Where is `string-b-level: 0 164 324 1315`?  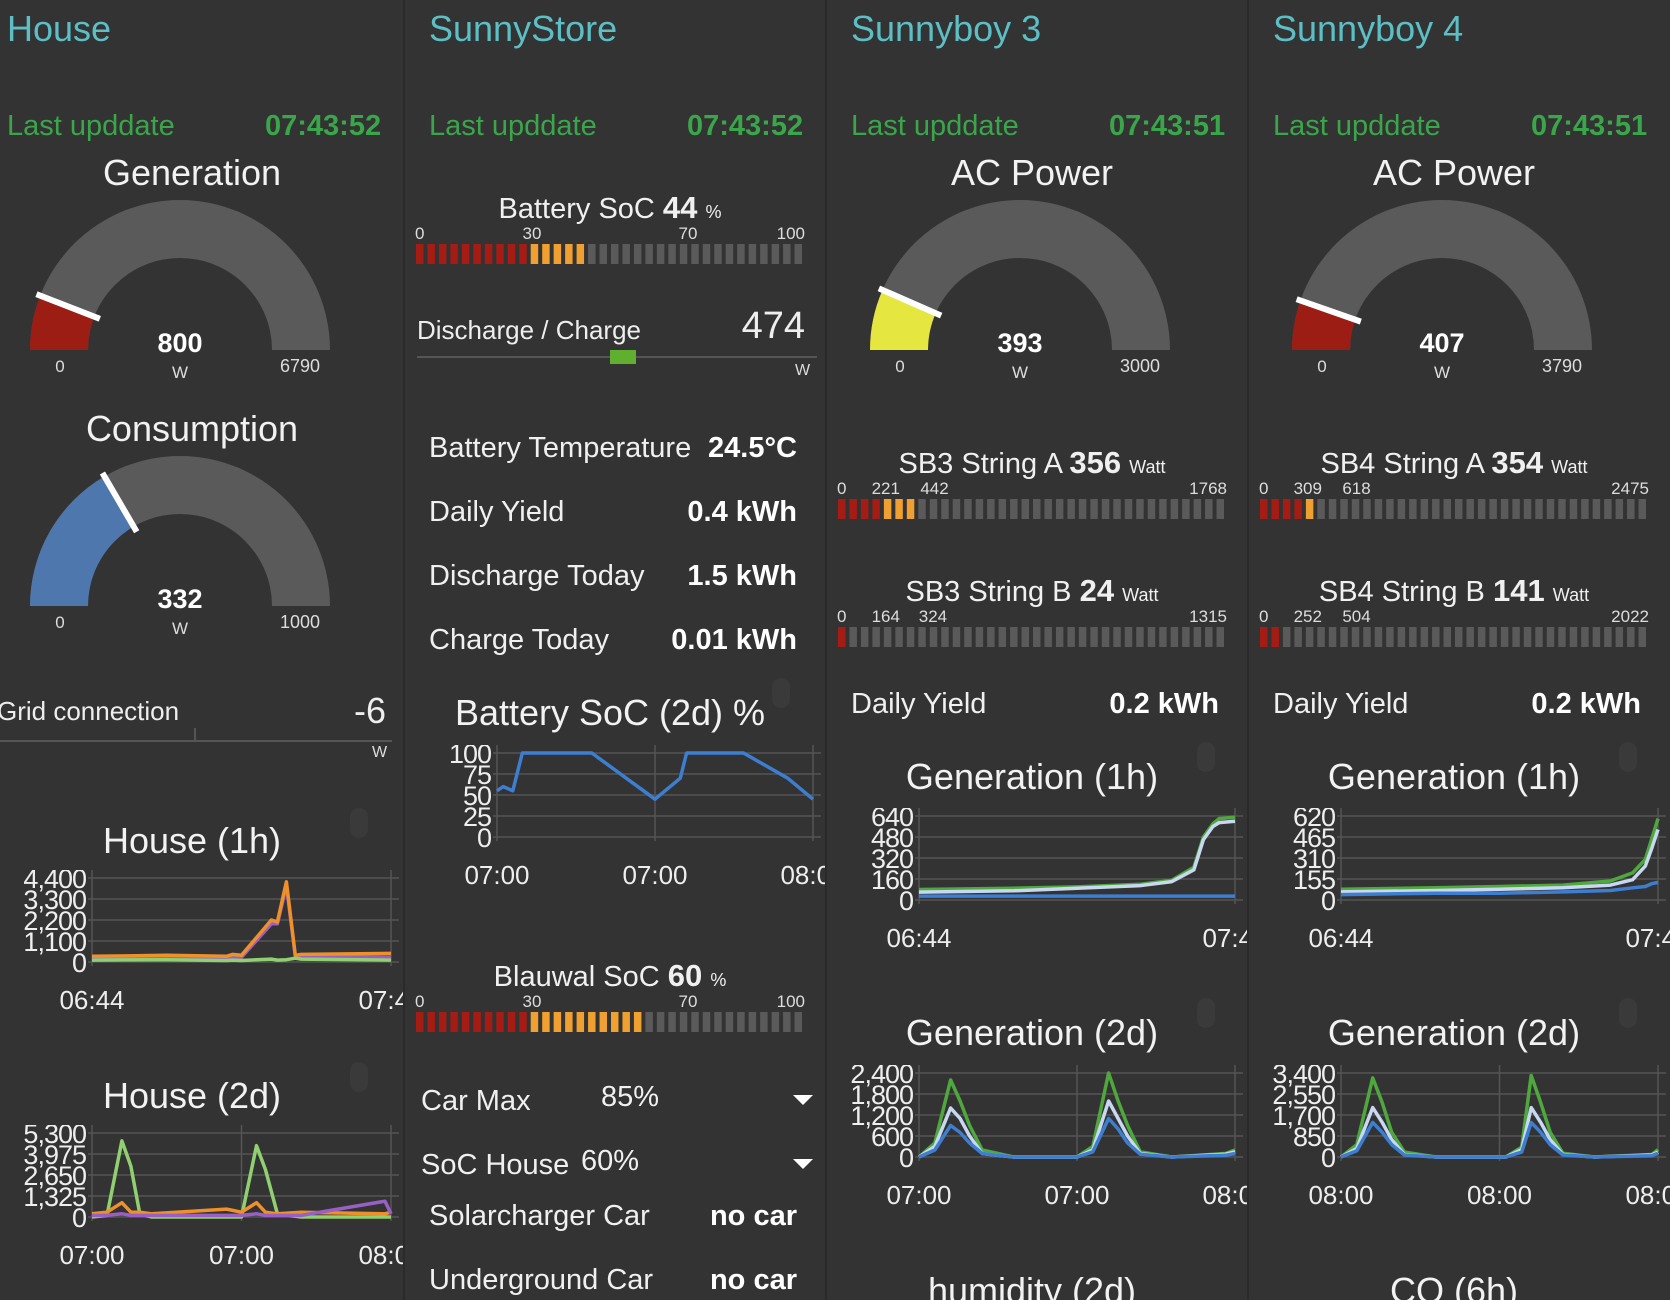 string-b-level: 0 164 324 1315 is located at coordinates (1032, 627).